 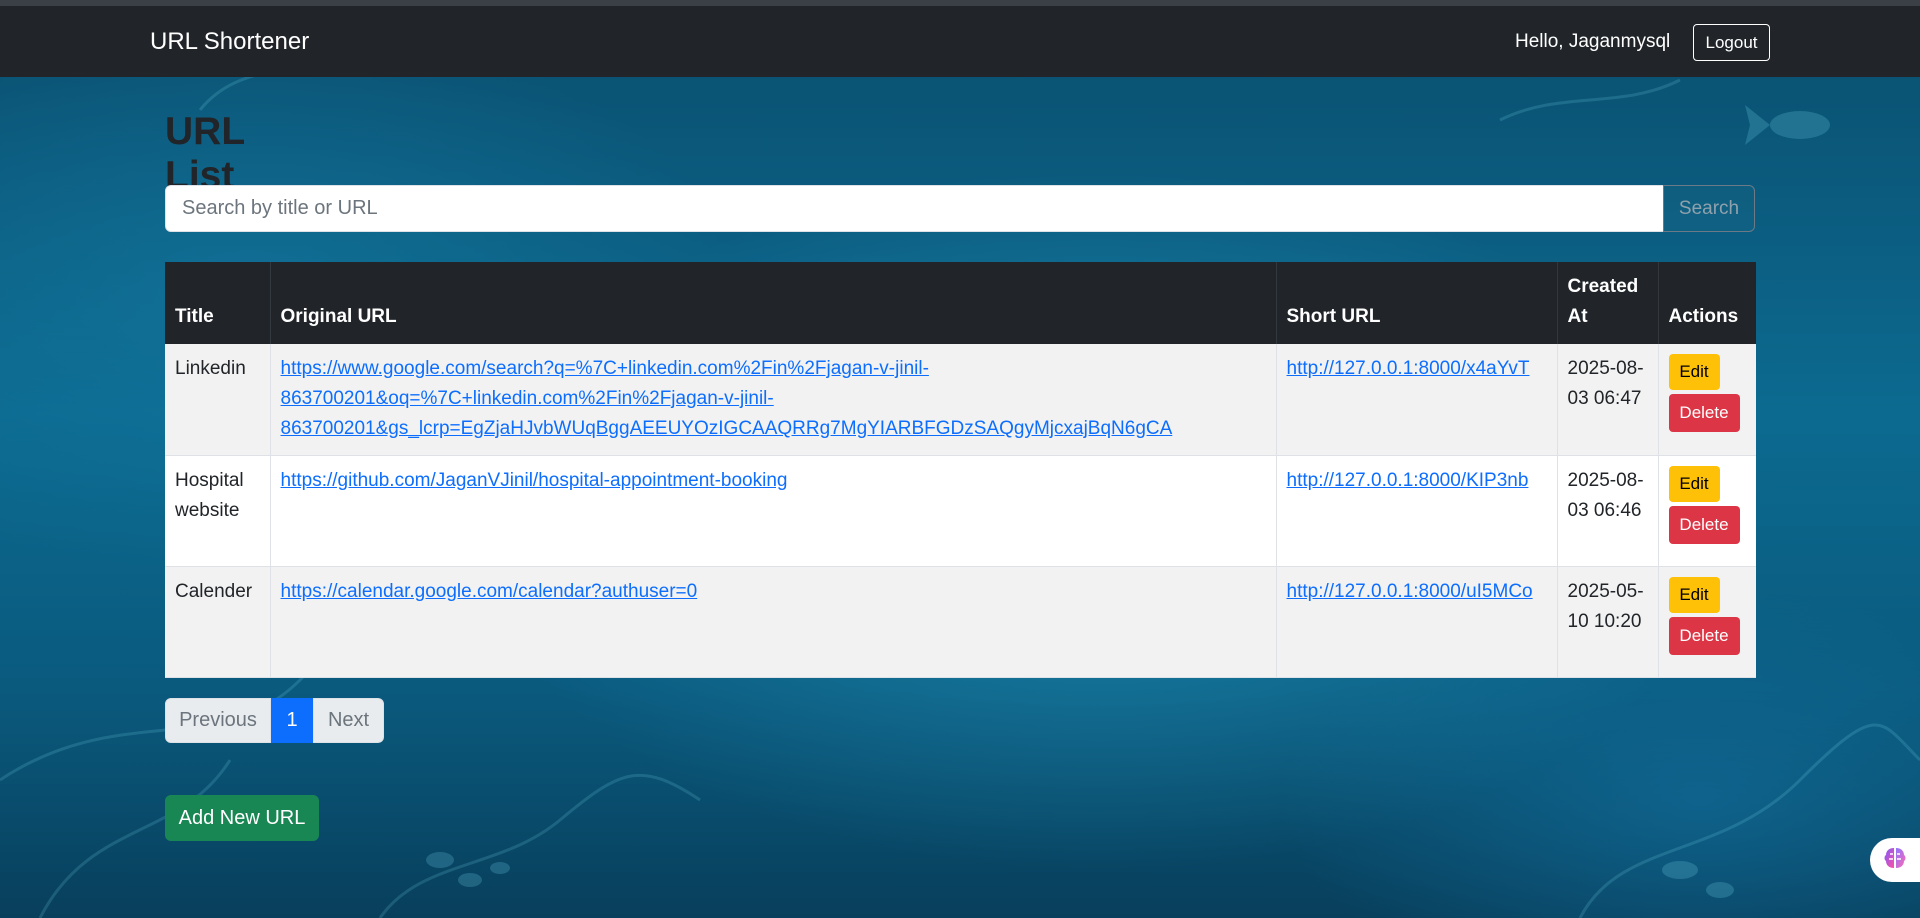 What do you see at coordinates (218, 303) in the screenshot?
I see `header-title: Title` at bounding box center [218, 303].